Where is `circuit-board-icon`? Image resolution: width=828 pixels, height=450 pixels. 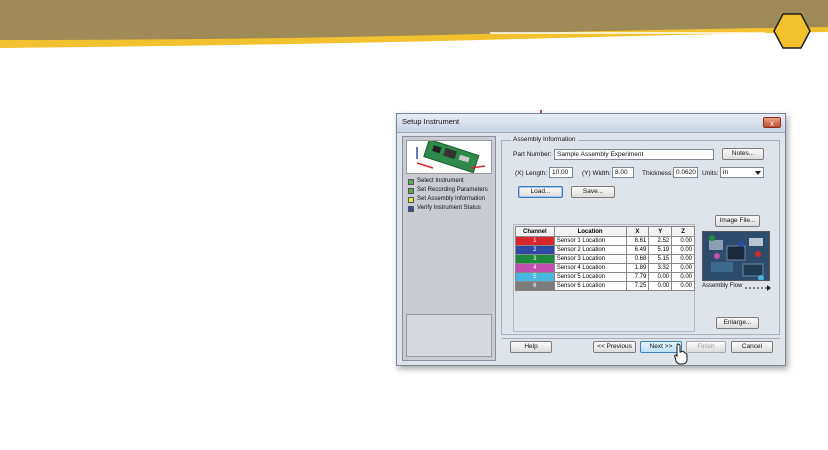
circuit-board-icon is located at coordinates (451, 156).